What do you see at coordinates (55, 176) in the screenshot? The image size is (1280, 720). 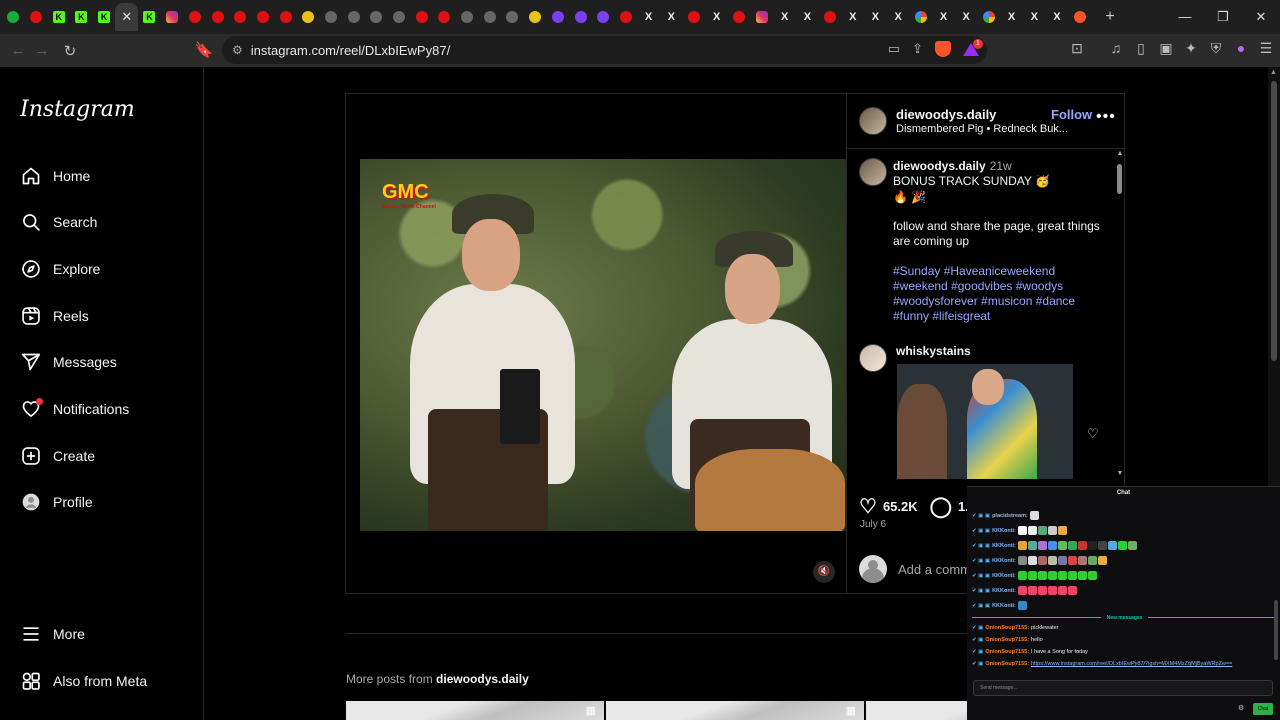 I see `sidebar-item-home: Home` at bounding box center [55, 176].